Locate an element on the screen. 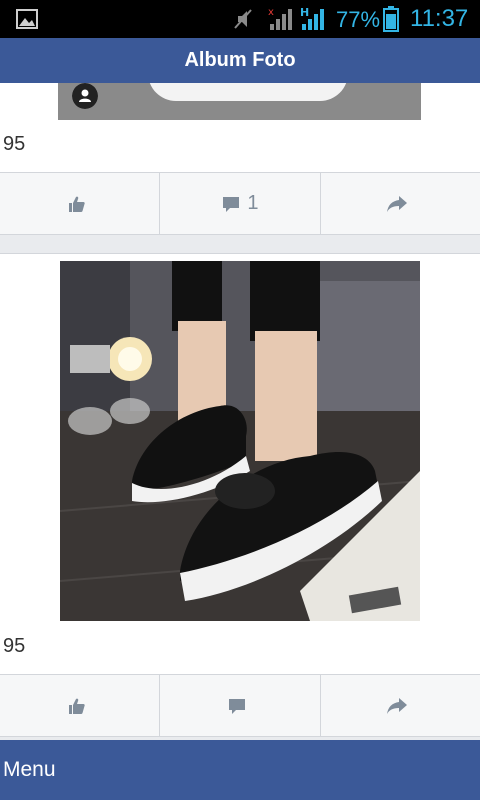  mute-icon is located at coordinates (243, 19).